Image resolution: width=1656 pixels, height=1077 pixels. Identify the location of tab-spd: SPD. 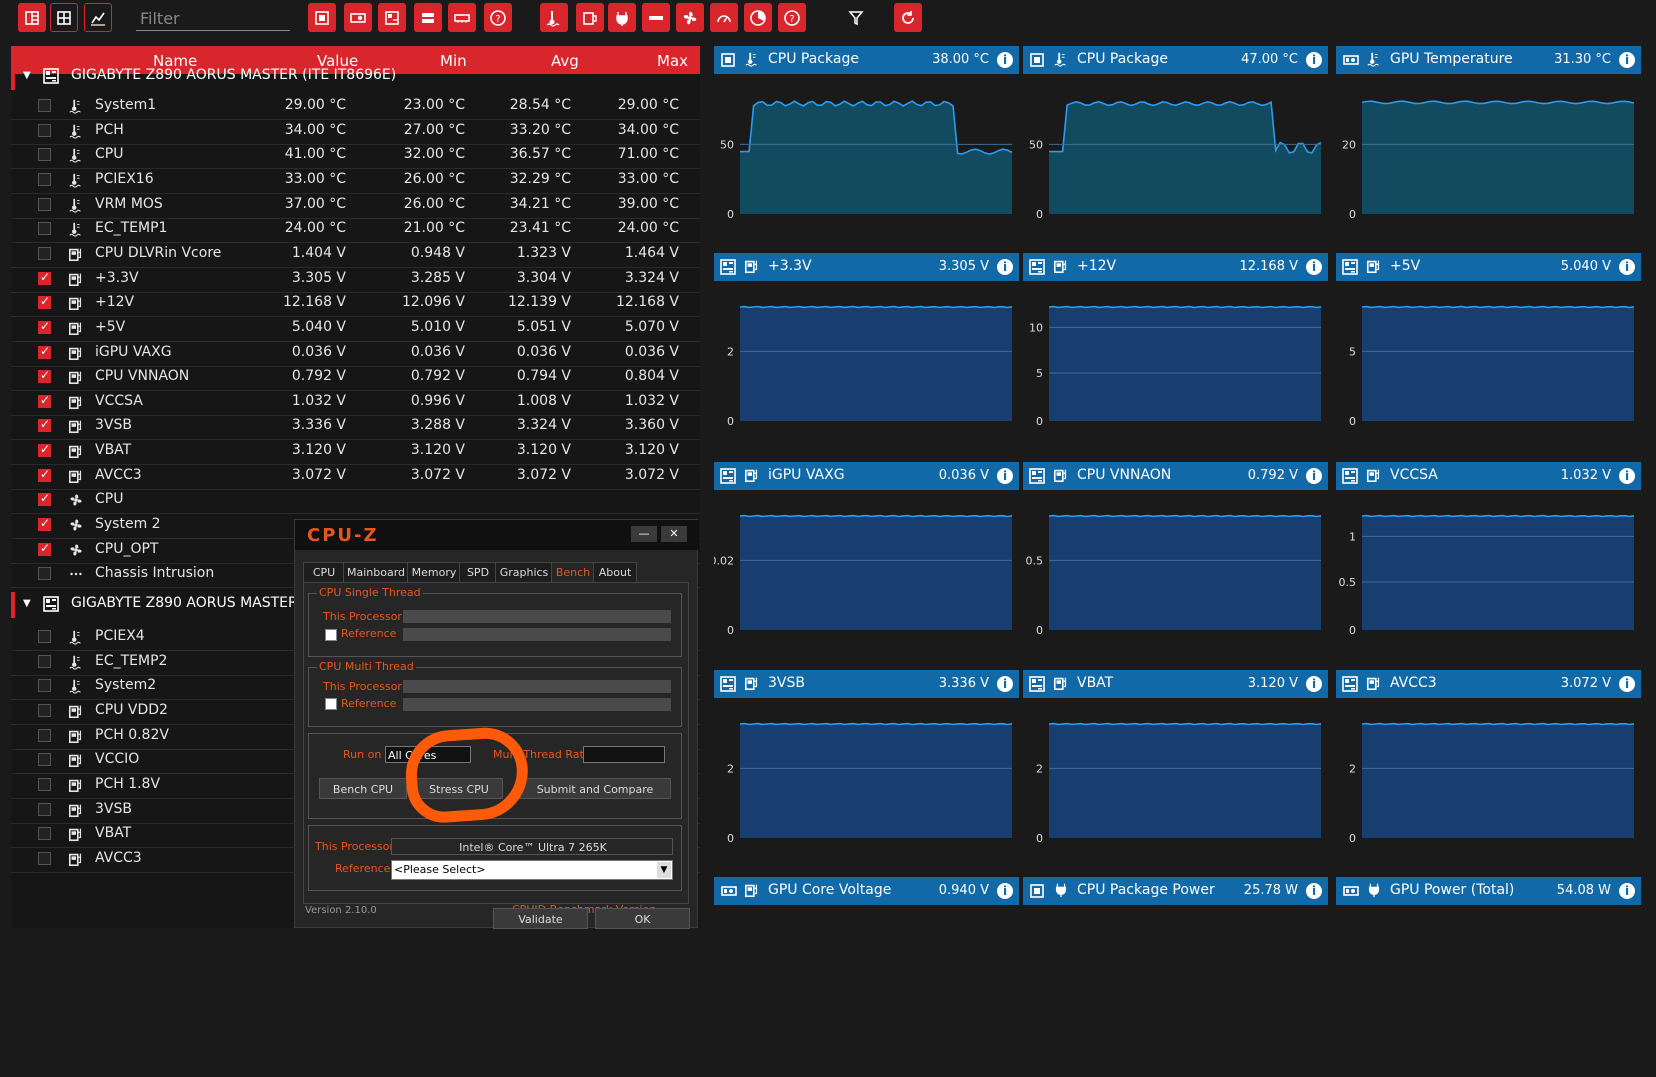
(478, 572).